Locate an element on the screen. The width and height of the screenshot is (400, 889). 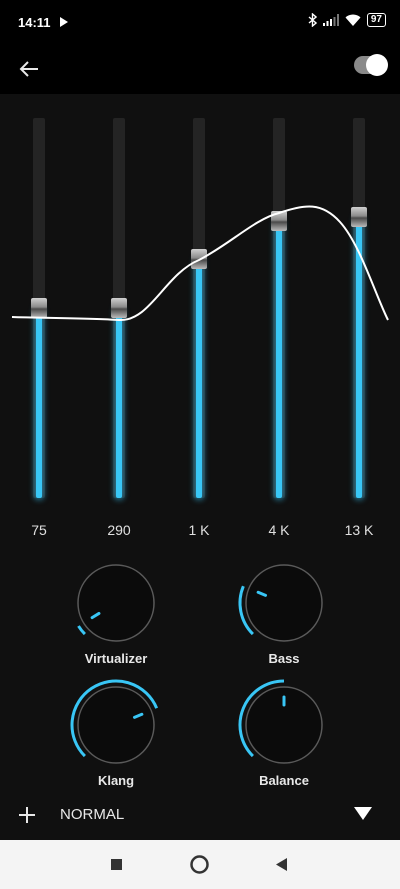
home-circle-icon is located at coordinates (199, 864).